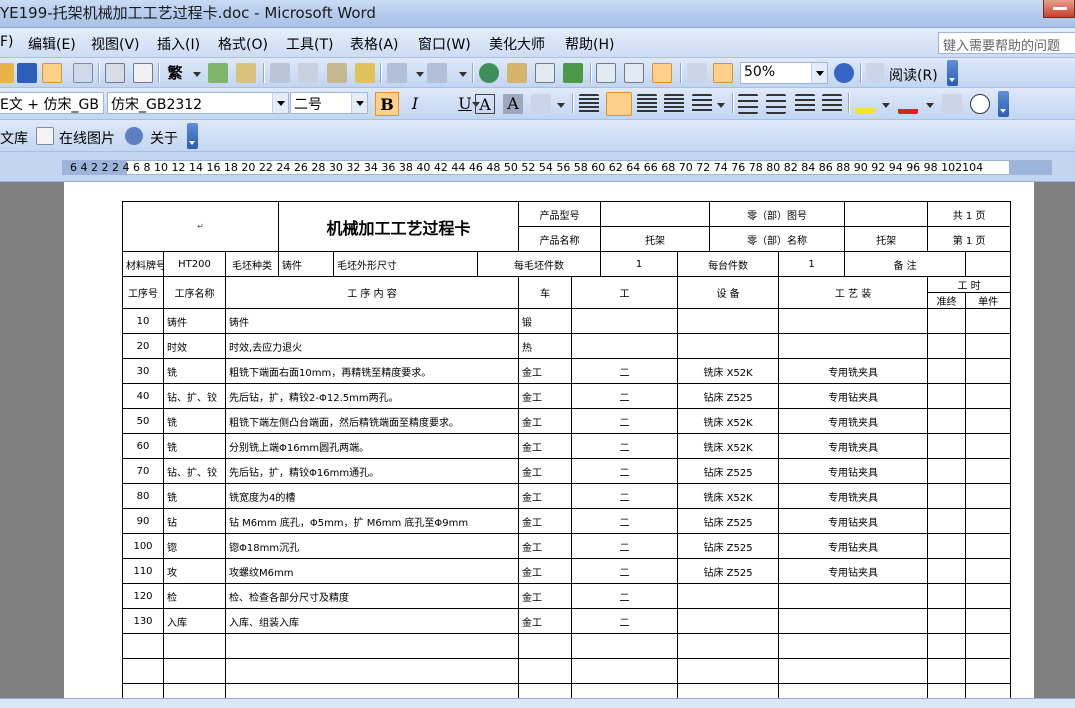 The height and width of the screenshot is (708, 1075). Describe the element at coordinates (374, 44) in the screenshot. I see `menu-table: 表格(A)` at that location.